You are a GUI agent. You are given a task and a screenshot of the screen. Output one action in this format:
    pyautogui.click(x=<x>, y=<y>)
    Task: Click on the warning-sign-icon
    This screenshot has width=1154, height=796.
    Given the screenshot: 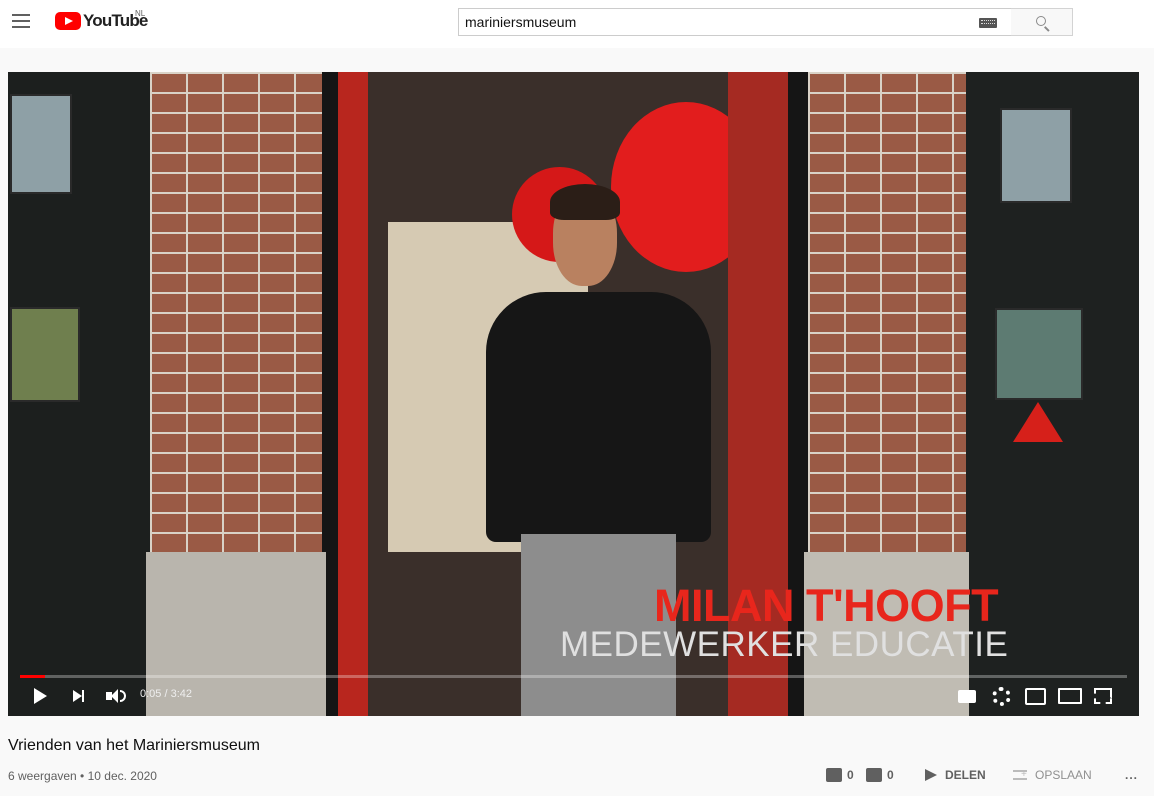 What is the action you would take?
    pyautogui.click(x=1038, y=422)
    